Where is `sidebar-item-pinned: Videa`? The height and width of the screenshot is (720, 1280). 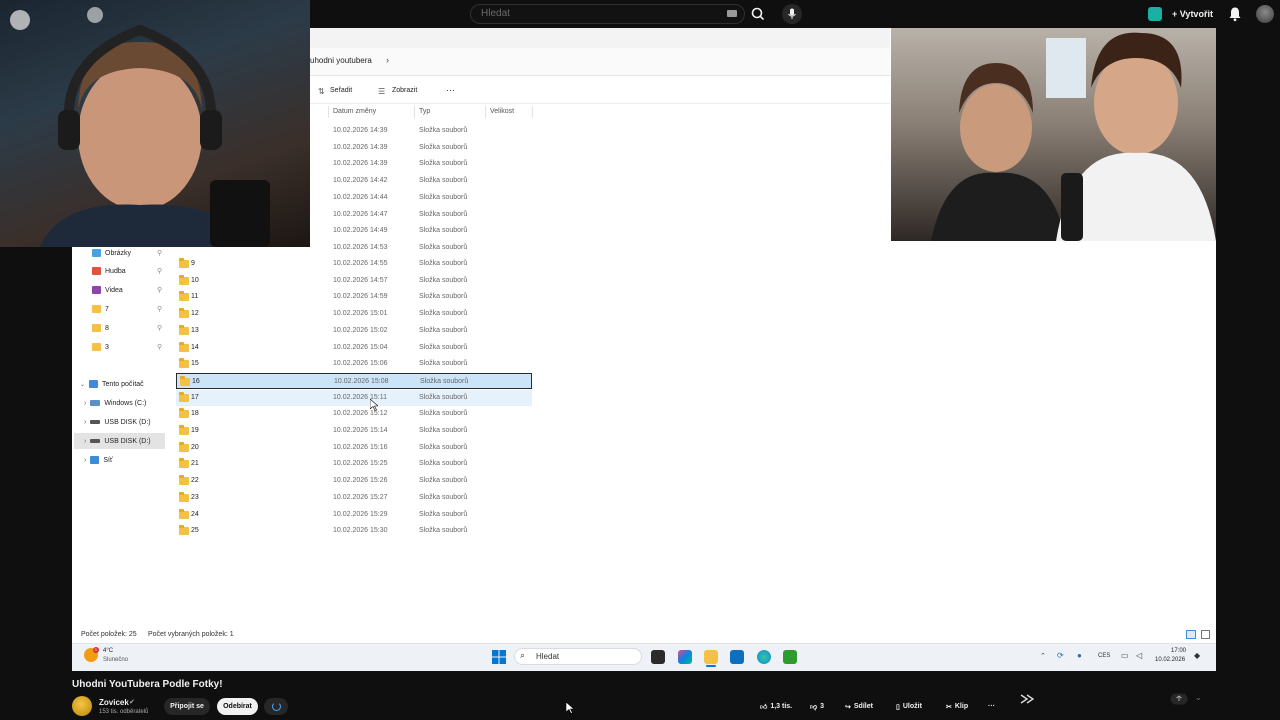 sidebar-item-pinned: Videa is located at coordinates (107, 290).